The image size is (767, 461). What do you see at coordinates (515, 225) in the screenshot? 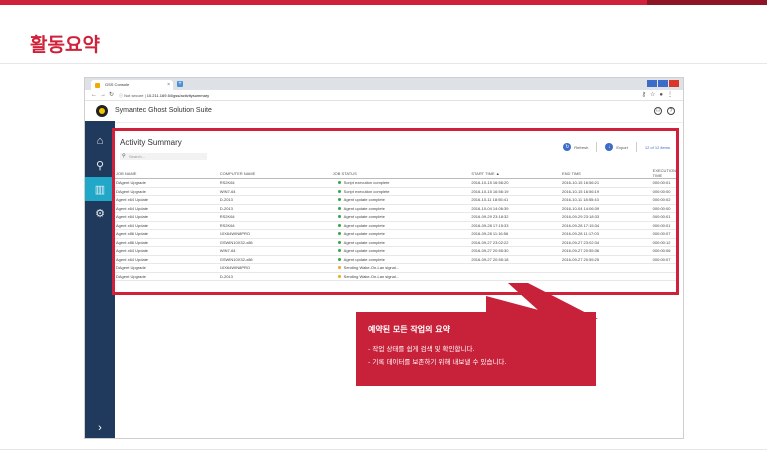
I see `start-time: 2016-09-28 17:15:33` at bounding box center [515, 225].